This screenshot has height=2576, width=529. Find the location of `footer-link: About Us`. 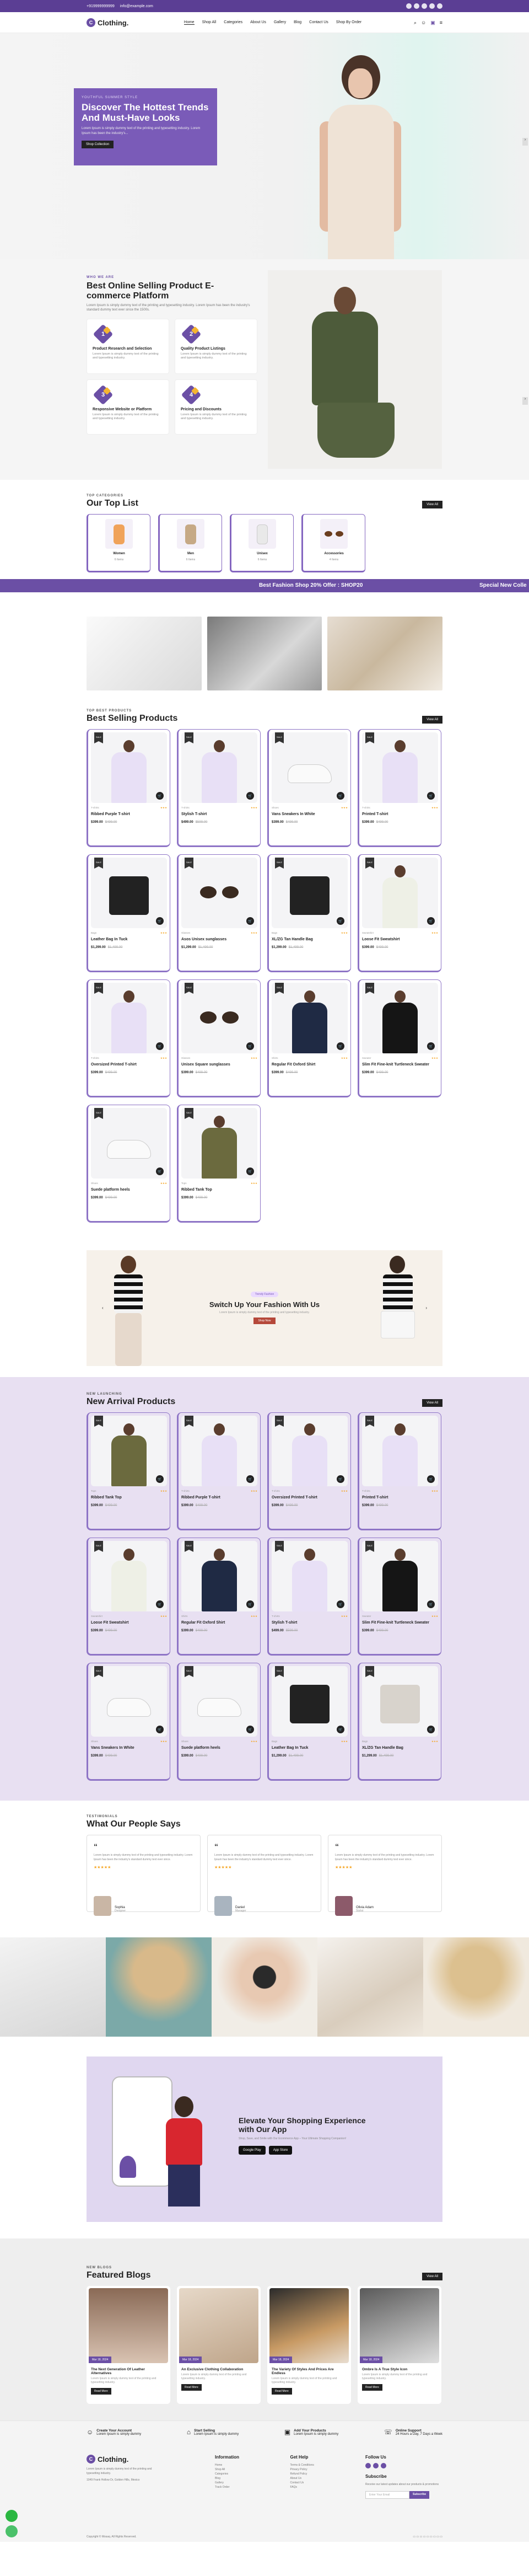

footer-link: About Us is located at coordinates (317, 2478).